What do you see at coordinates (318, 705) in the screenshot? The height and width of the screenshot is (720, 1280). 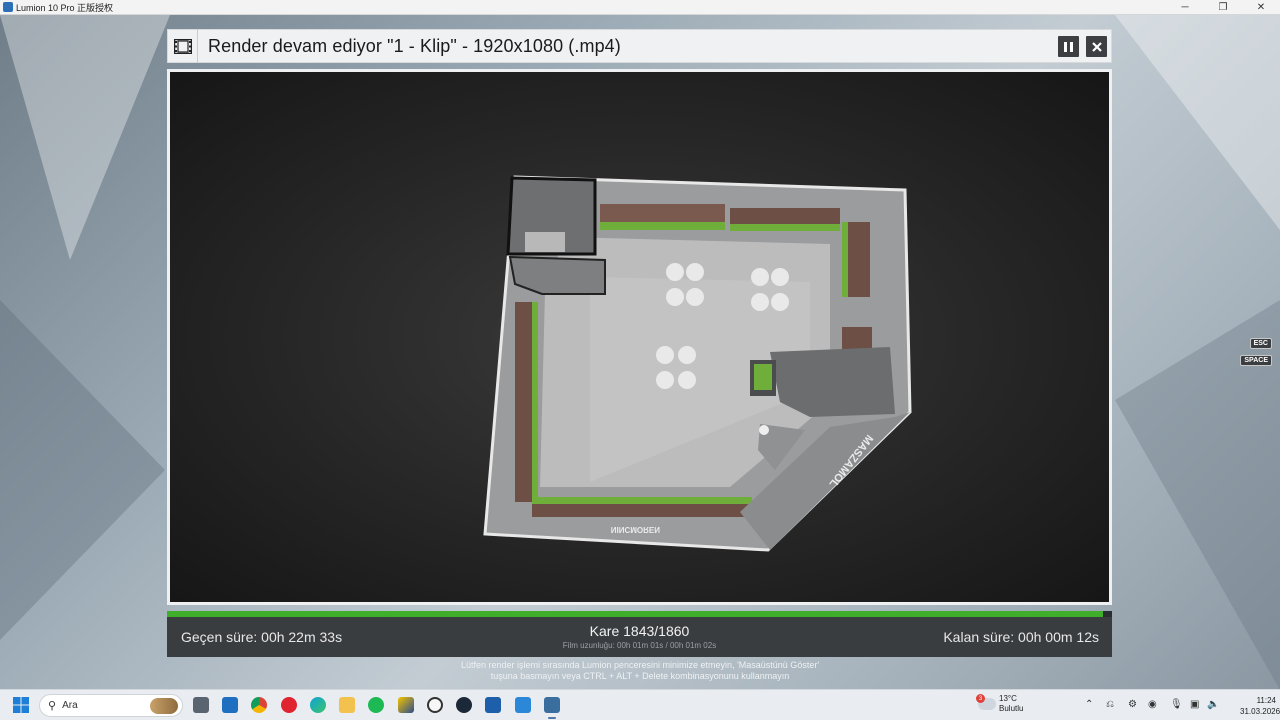 I see `edge-icon` at bounding box center [318, 705].